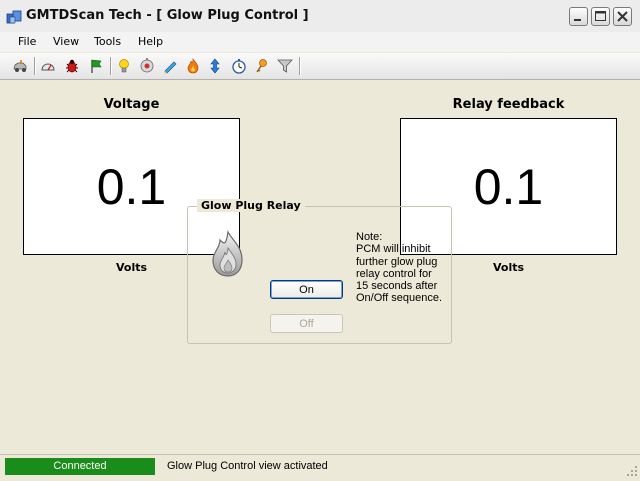 The height and width of the screenshot is (481, 640). I want to click on maximize-button, so click(600, 16).